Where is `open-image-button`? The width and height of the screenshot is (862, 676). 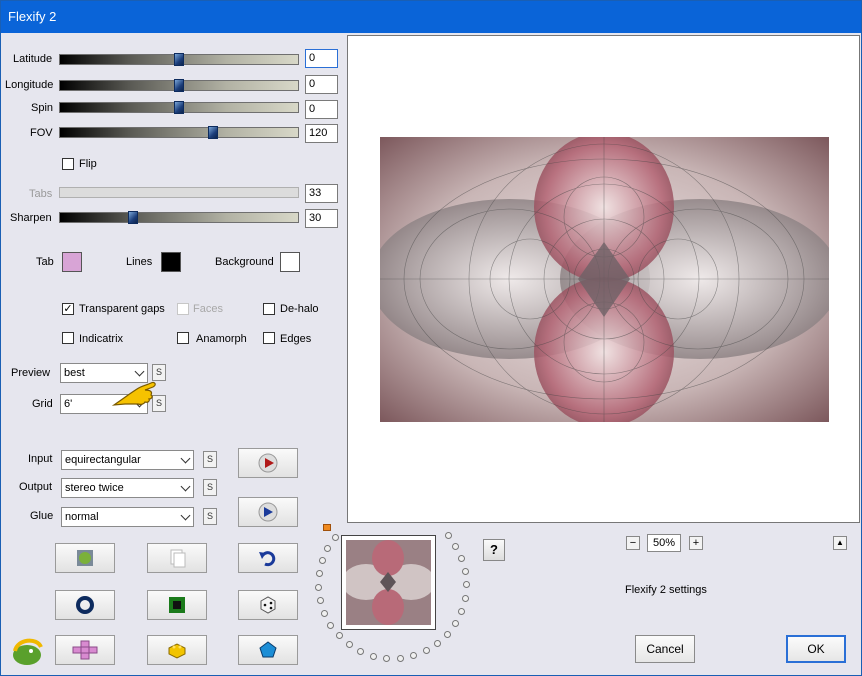
open-image-button is located at coordinates (85, 558).